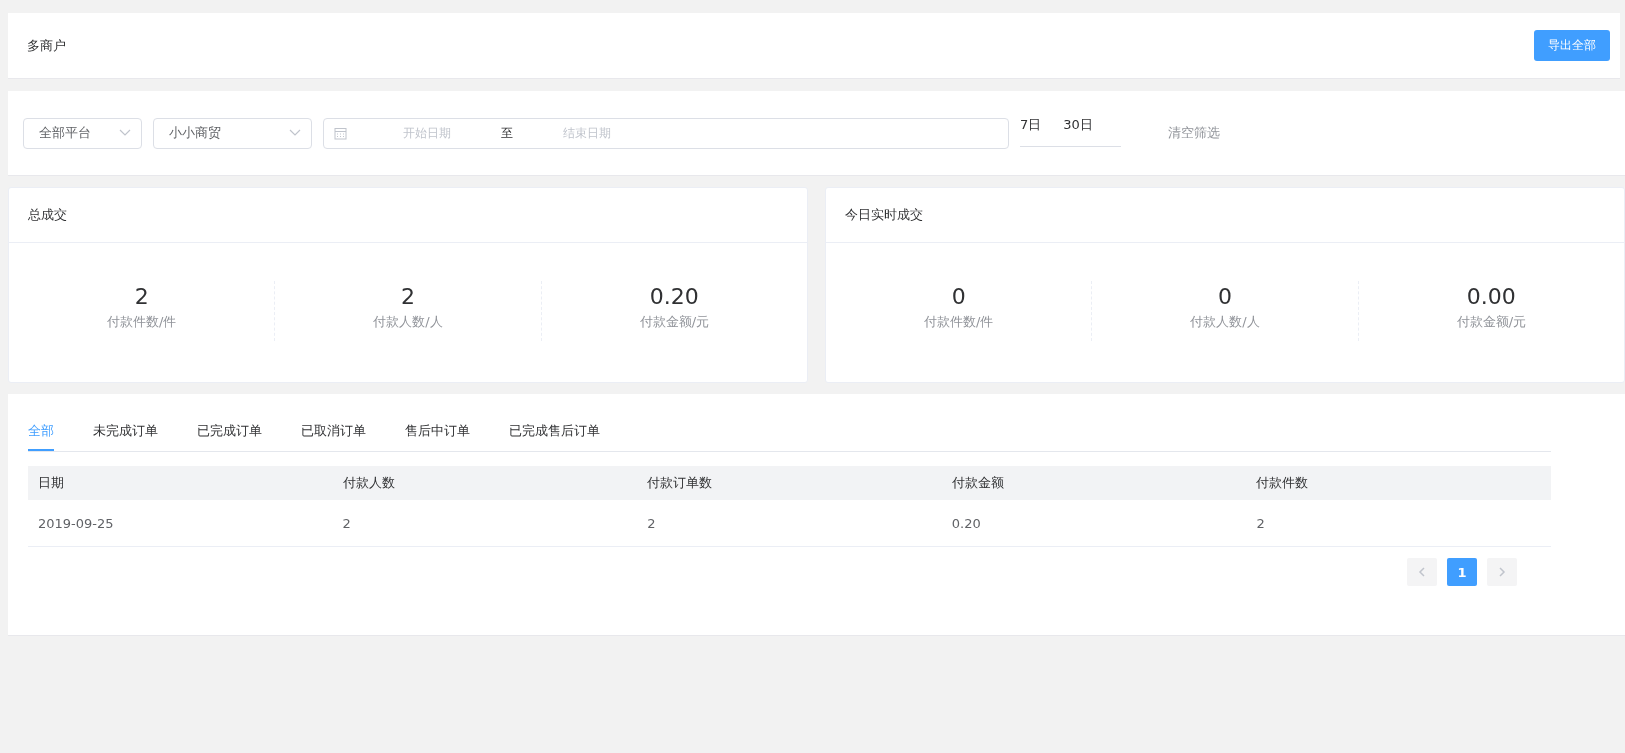 This screenshot has width=1625, height=753. I want to click on column-header: 付款金额, so click(1094, 483).